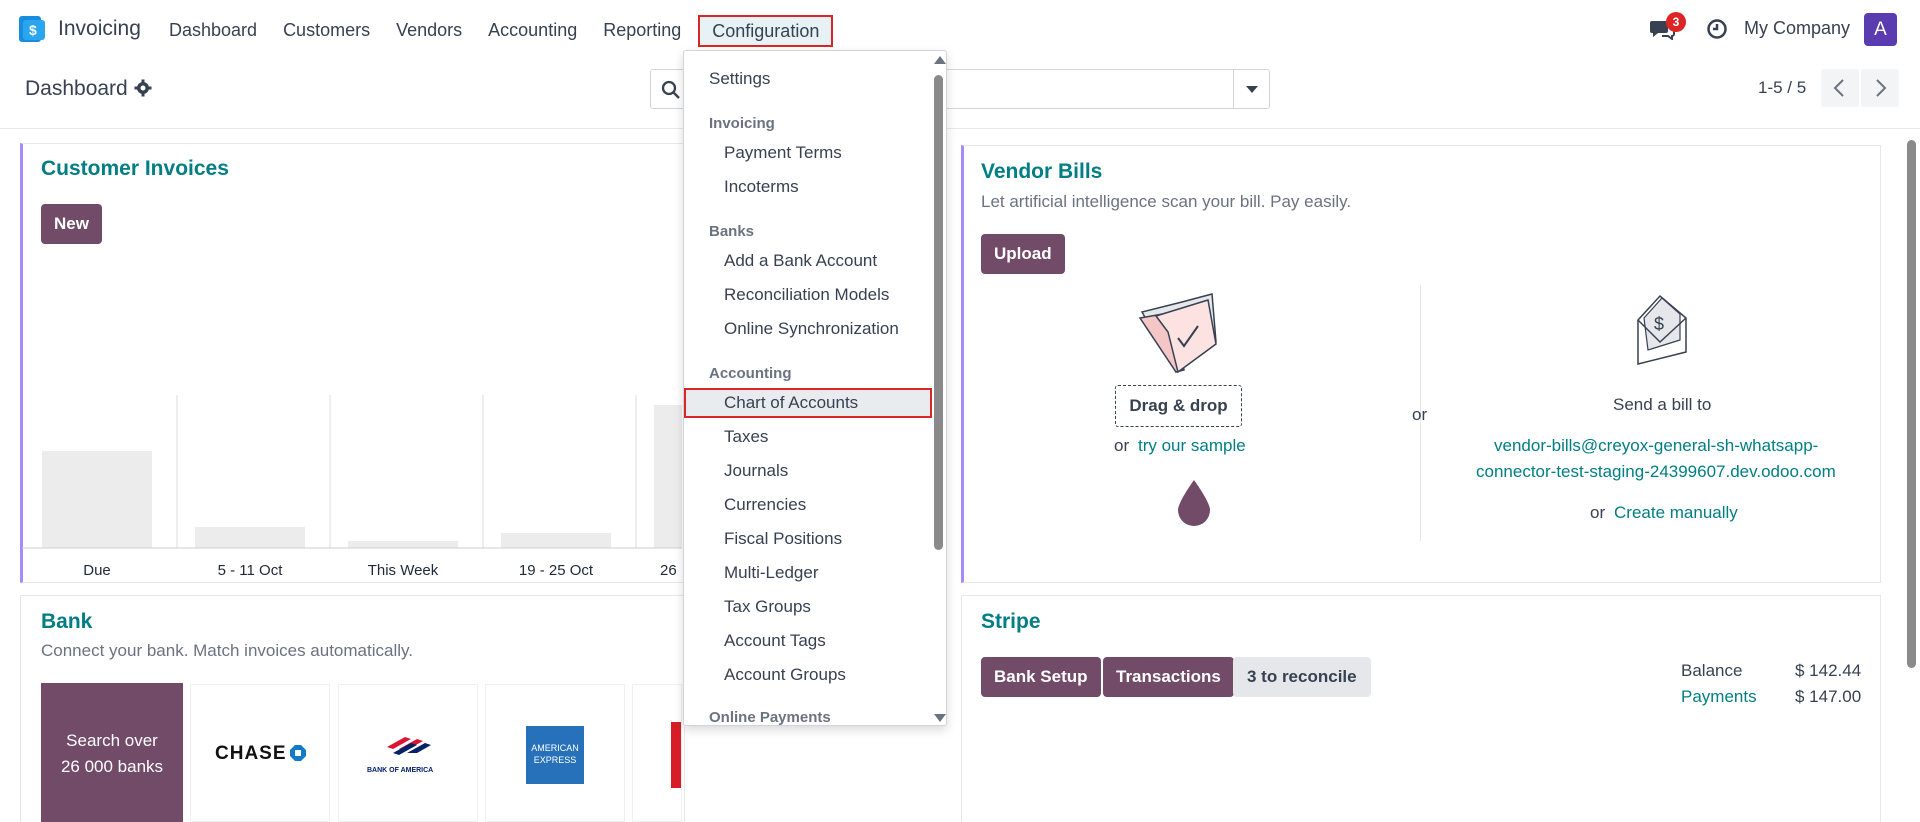  Describe the element at coordinates (298, 753) in the screenshot. I see `chase-octagon-icon` at that location.